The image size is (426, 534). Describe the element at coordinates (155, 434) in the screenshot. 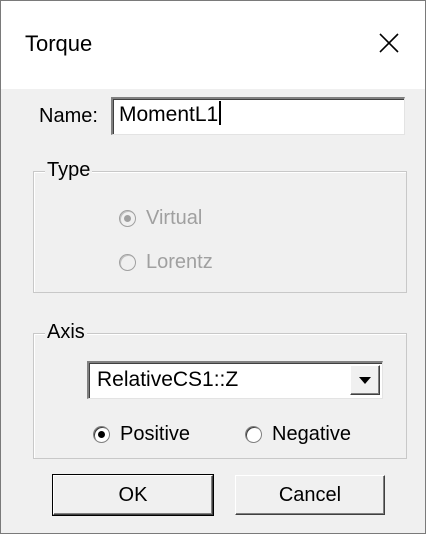

I see `positive-radio-label: Positive` at that location.